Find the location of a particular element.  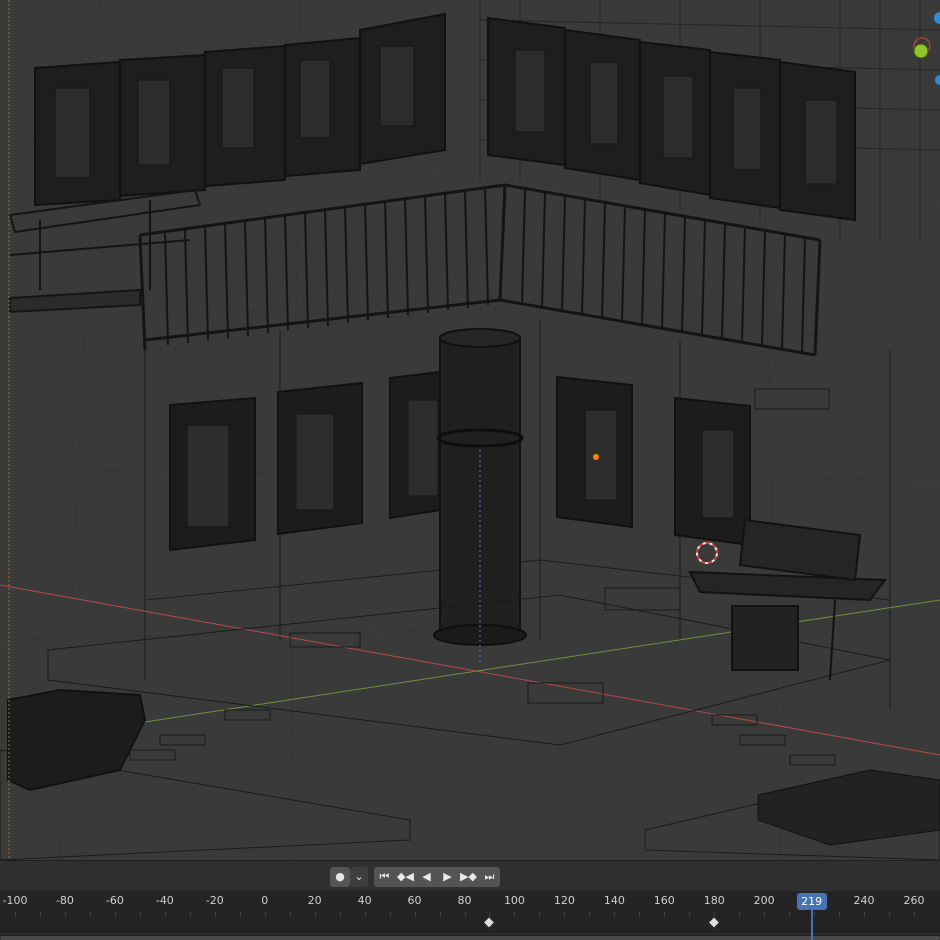

frame-tick-label: -40 is located at coordinates (164, 900).